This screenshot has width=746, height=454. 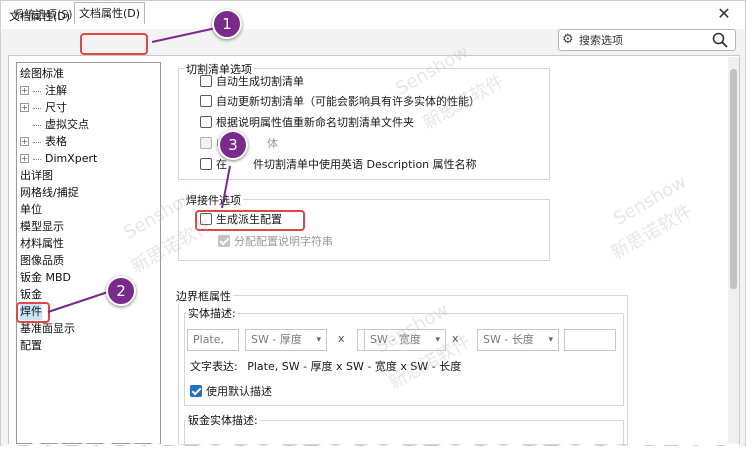 I want to click on expression-value: Plate, SW - 厚度 x SW - 宽度 x SW - 长度, so click(x=354, y=366).